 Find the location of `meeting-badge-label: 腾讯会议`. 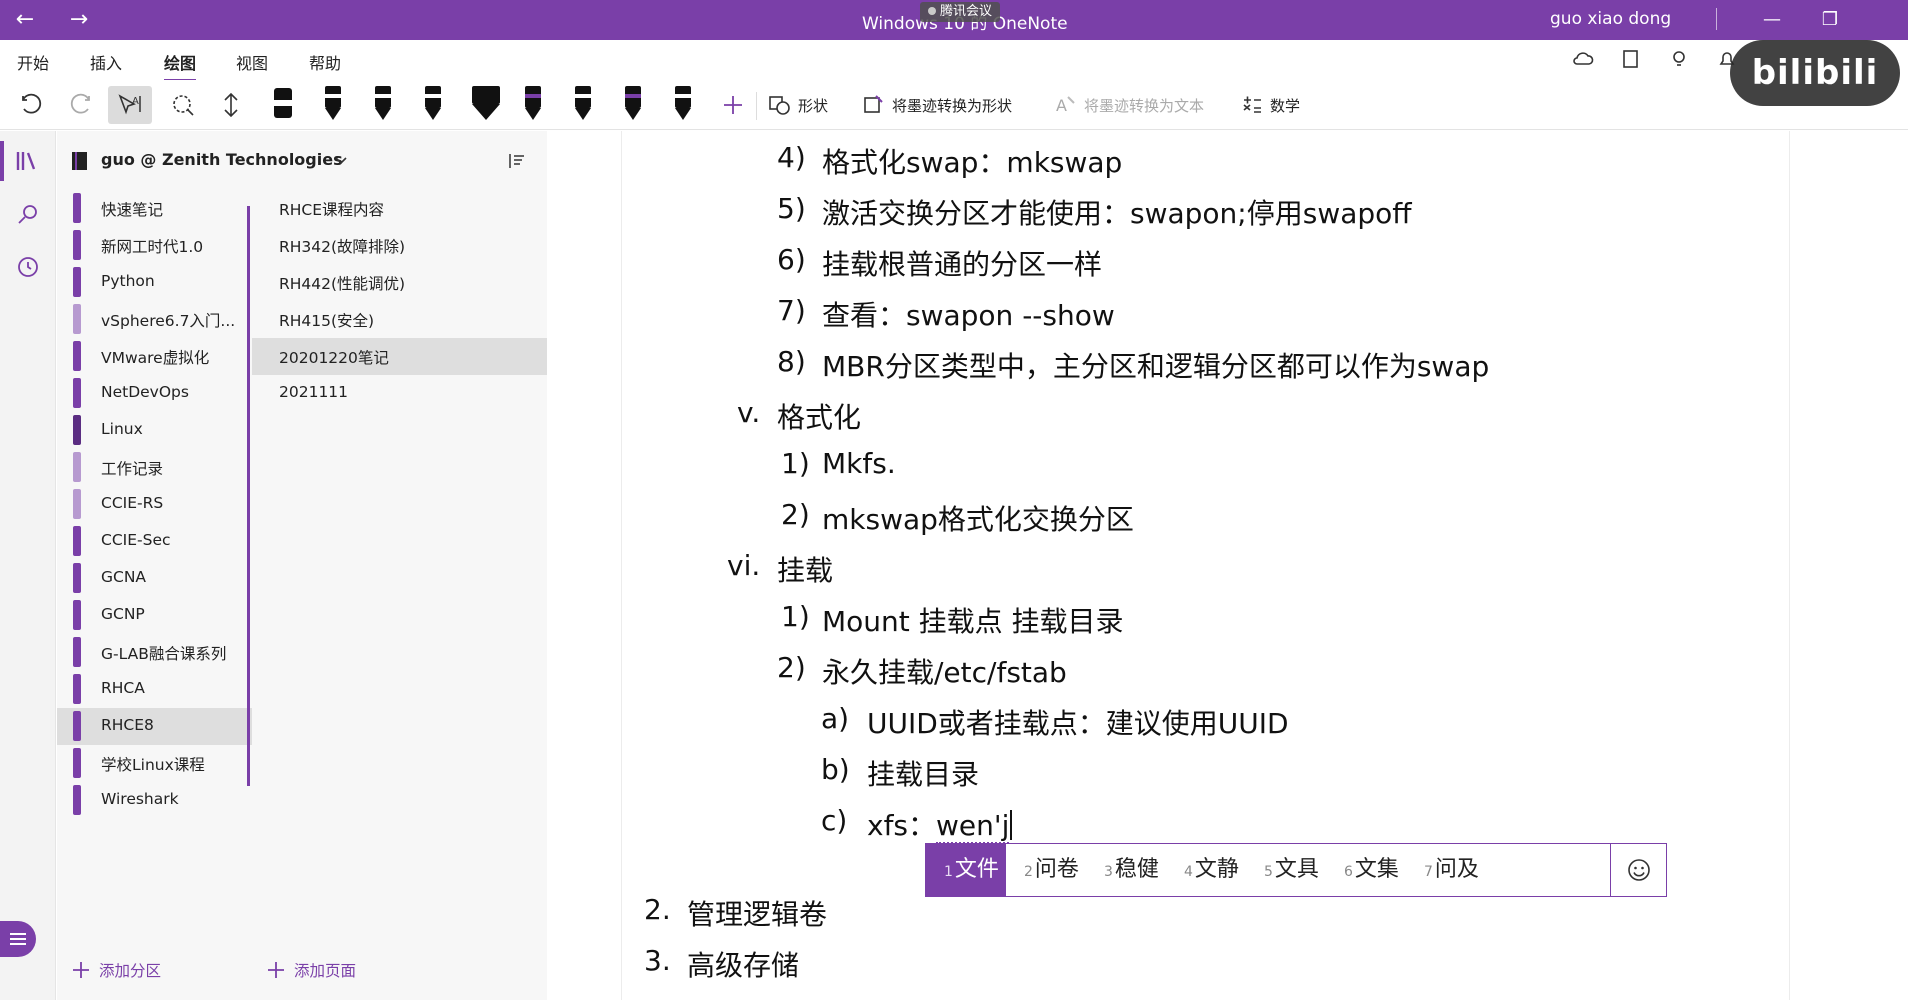

meeting-badge-label: 腾讯会议 is located at coordinates (966, 11).